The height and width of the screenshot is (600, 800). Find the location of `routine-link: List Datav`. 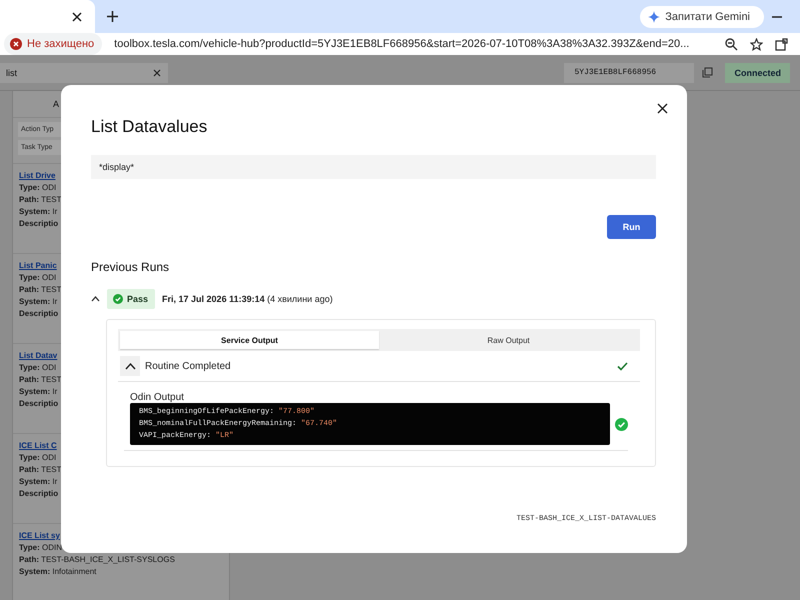

routine-link: List Datav is located at coordinates (38, 355).